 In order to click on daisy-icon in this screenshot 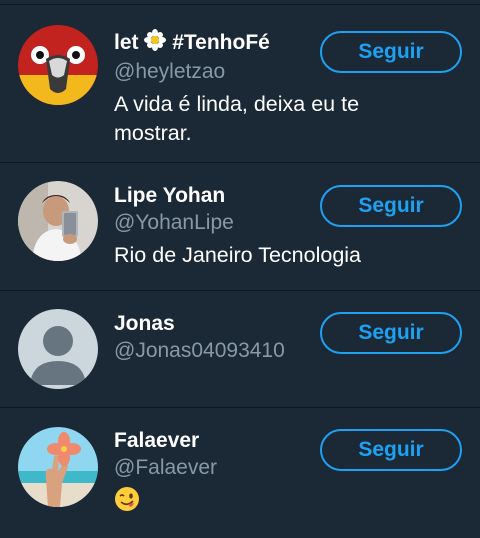, I will do `click(155, 43)`.